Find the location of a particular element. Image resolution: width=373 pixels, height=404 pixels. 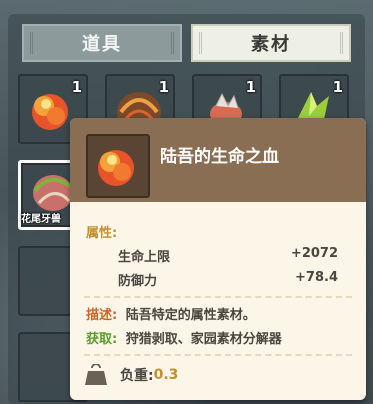

attribute-row: 生命上限 +2072 is located at coordinates (228, 256).